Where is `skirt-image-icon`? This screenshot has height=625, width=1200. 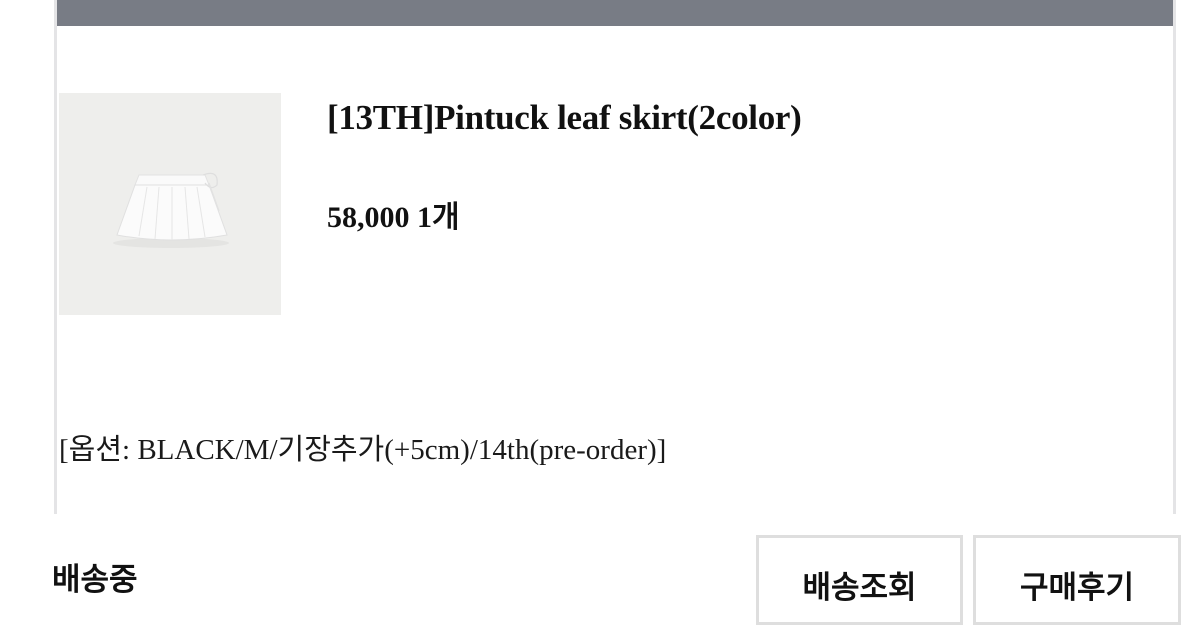
skirt-image-icon is located at coordinates (170, 204).